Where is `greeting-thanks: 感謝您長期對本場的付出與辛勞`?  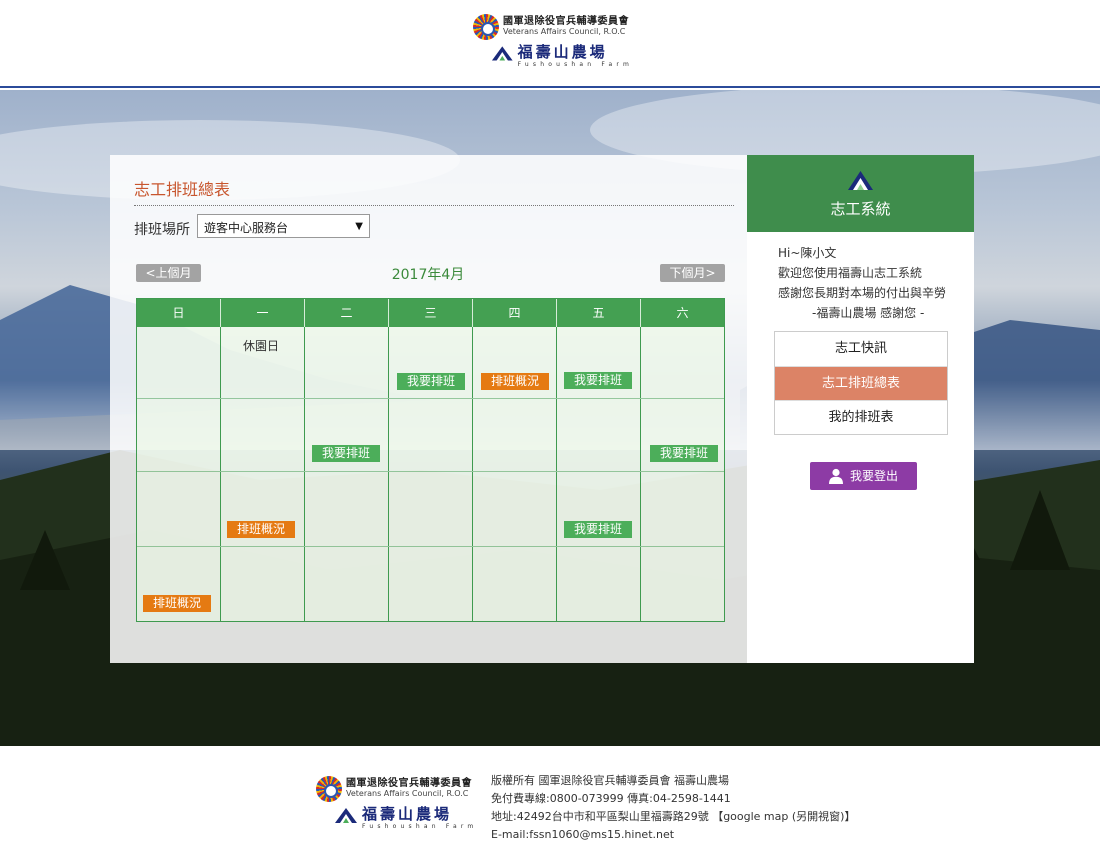
greeting-thanks: 感謝您長期對本場的付出與辛勞 is located at coordinates (862, 293).